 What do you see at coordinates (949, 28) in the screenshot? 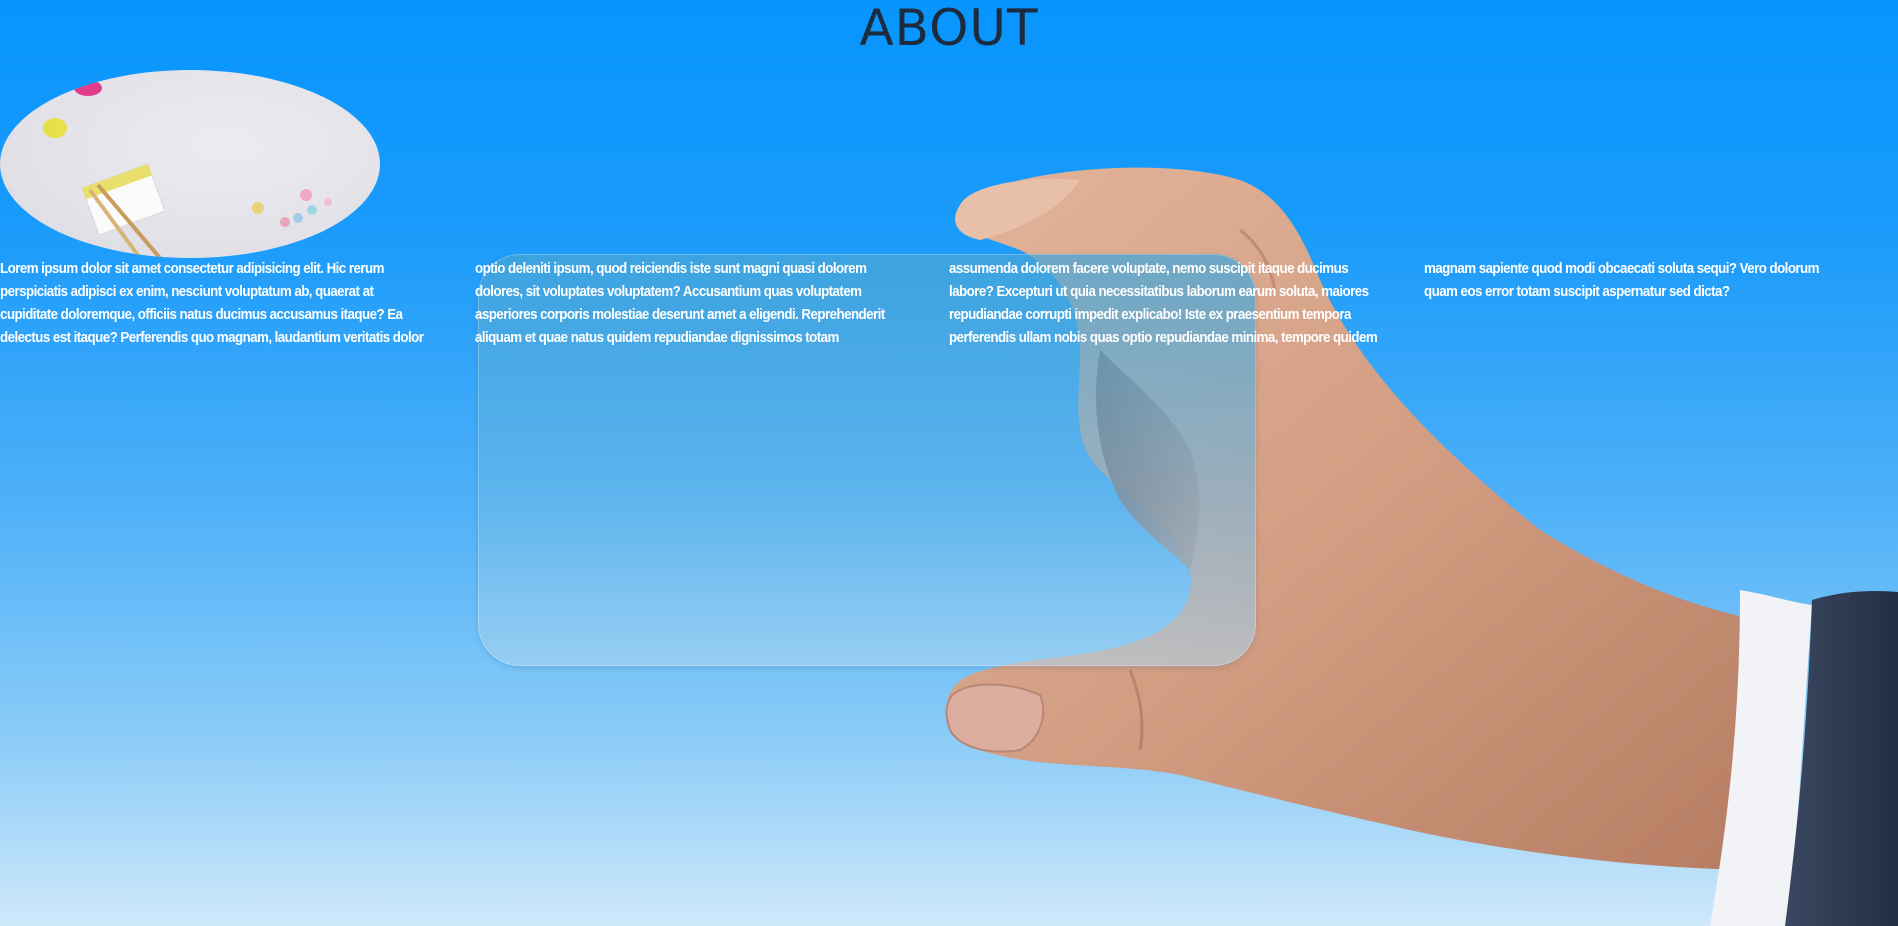
I see `page-title: ABOUT` at bounding box center [949, 28].